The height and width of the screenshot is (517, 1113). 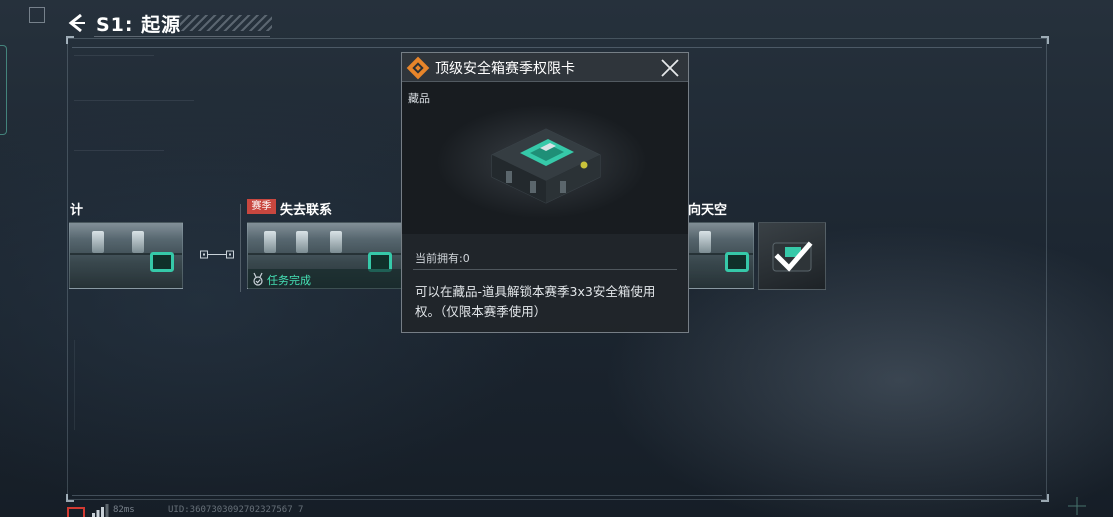 What do you see at coordinates (557, 47) in the screenshot?
I see `frame-top-rule` at bounding box center [557, 47].